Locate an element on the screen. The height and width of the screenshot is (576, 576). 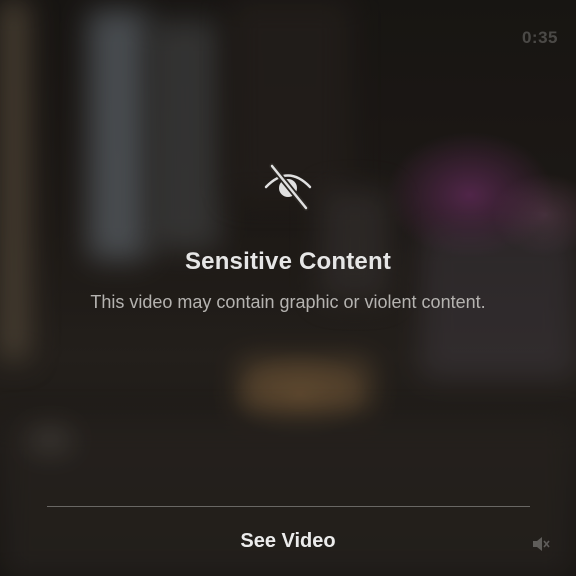
divider is located at coordinates (288, 506).